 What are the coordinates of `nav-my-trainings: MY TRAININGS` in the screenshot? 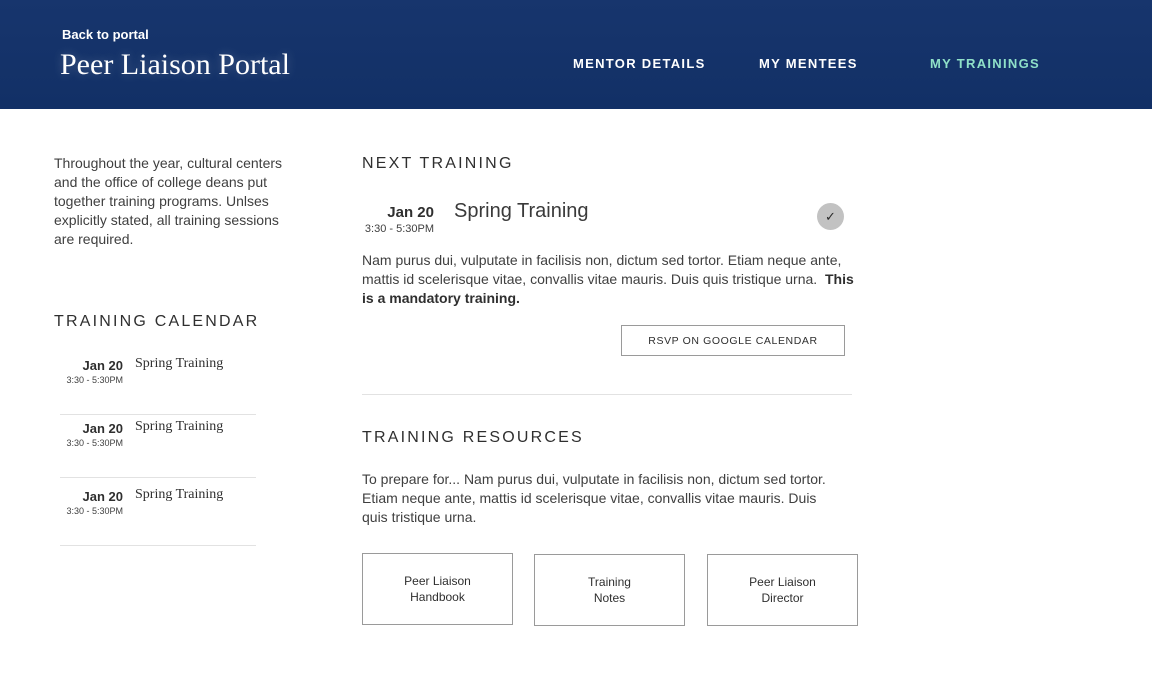 It's located at (985, 63).